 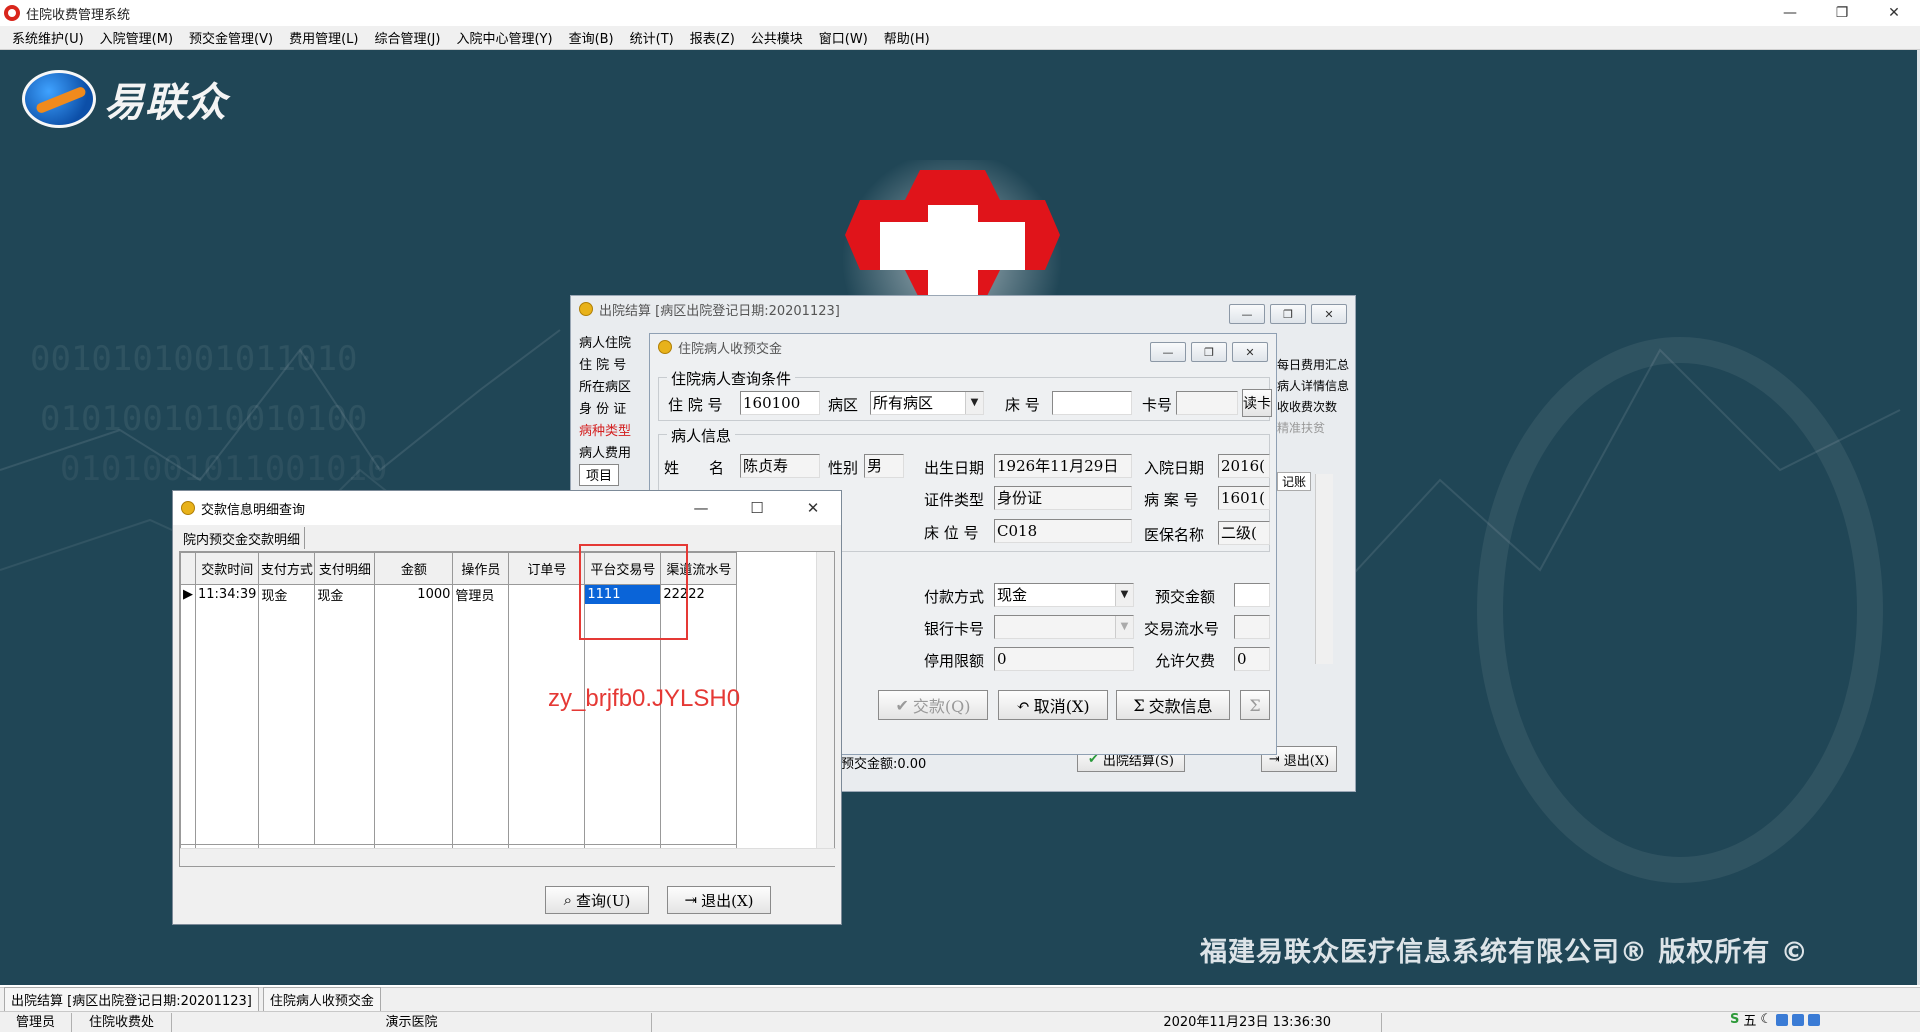 I want to click on prepay-amount-input, so click(x=1252, y=595).